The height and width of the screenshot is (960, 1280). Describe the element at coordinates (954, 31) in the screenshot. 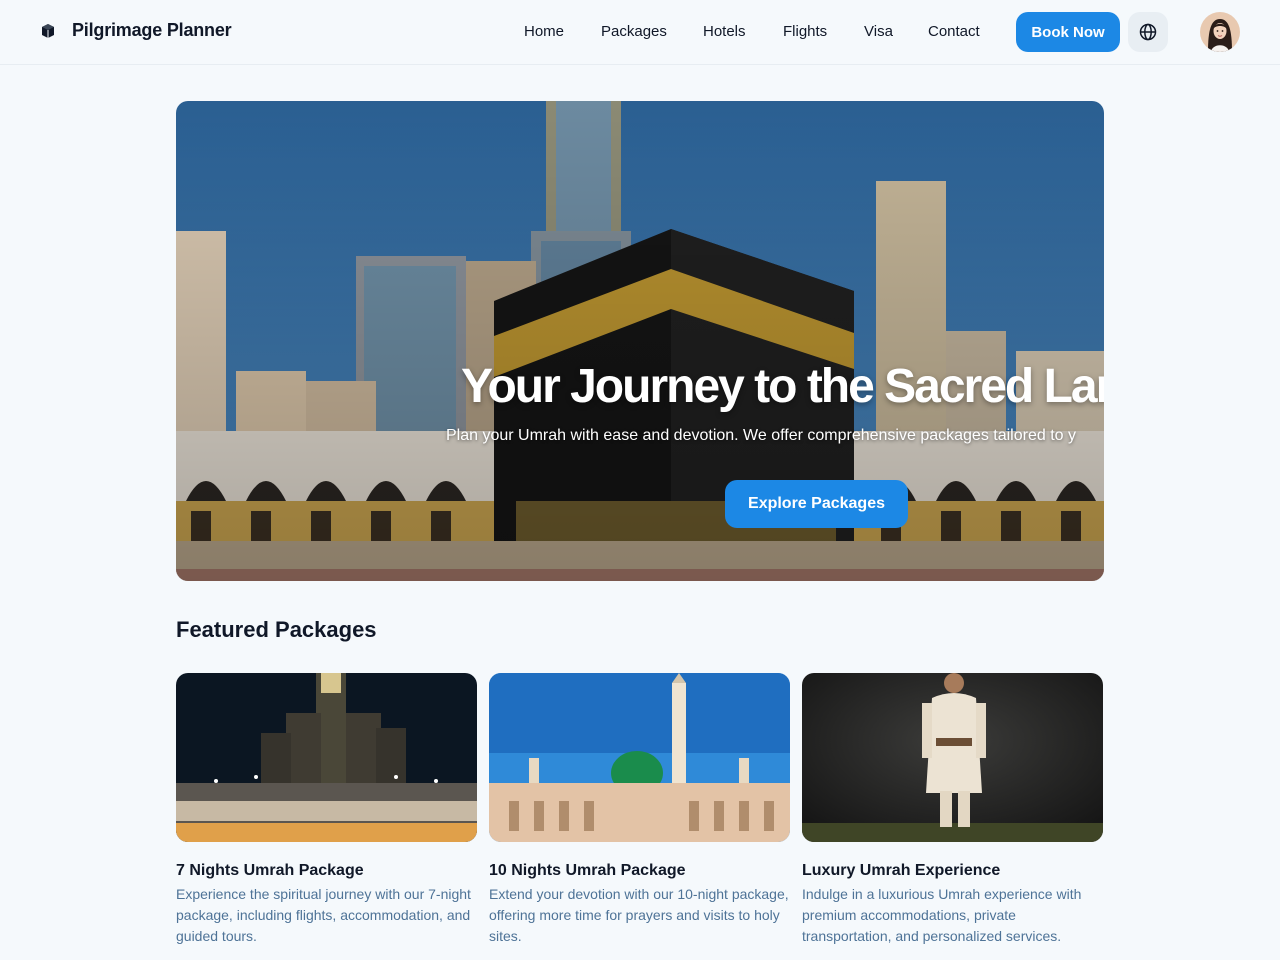

I see `nav-contact-link: Contact` at that location.